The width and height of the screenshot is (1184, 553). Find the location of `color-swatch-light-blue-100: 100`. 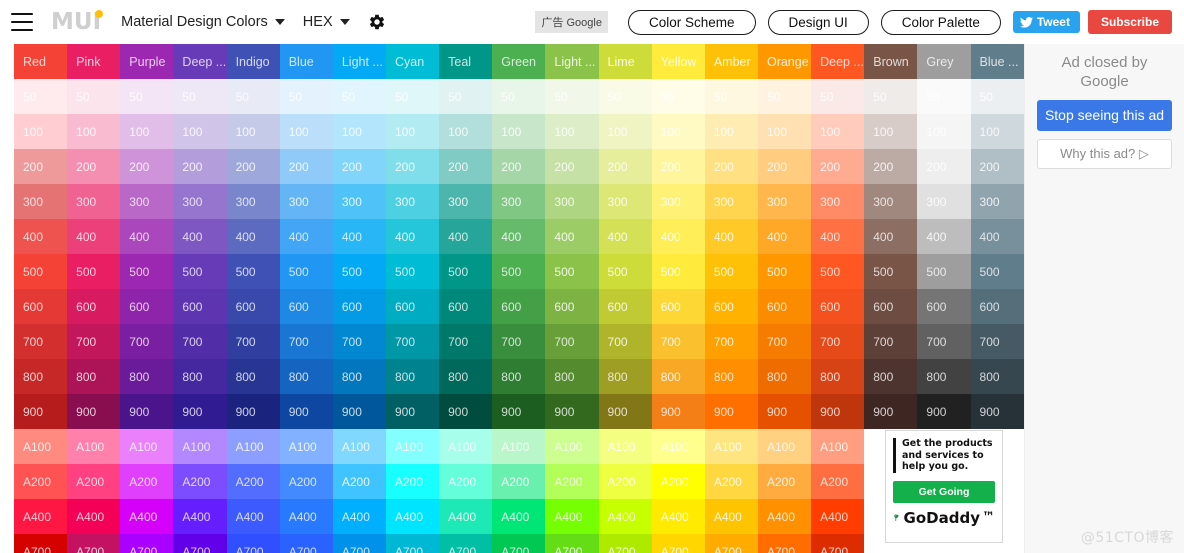

color-swatch-light-blue-100: 100 is located at coordinates (359, 131).